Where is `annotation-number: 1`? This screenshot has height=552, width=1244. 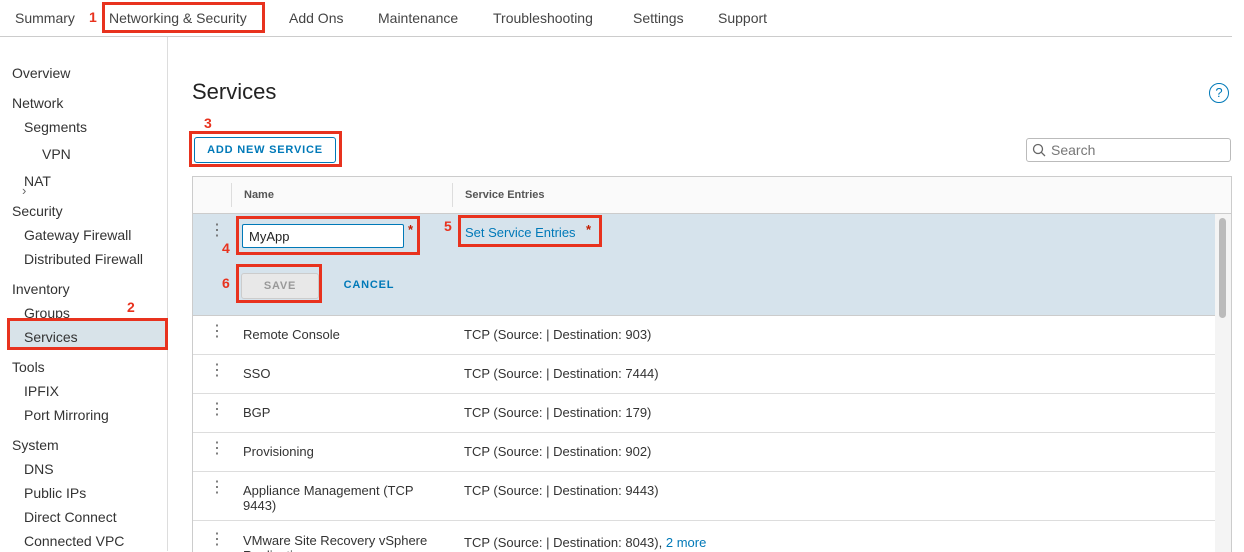 annotation-number: 1 is located at coordinates (93, 17).